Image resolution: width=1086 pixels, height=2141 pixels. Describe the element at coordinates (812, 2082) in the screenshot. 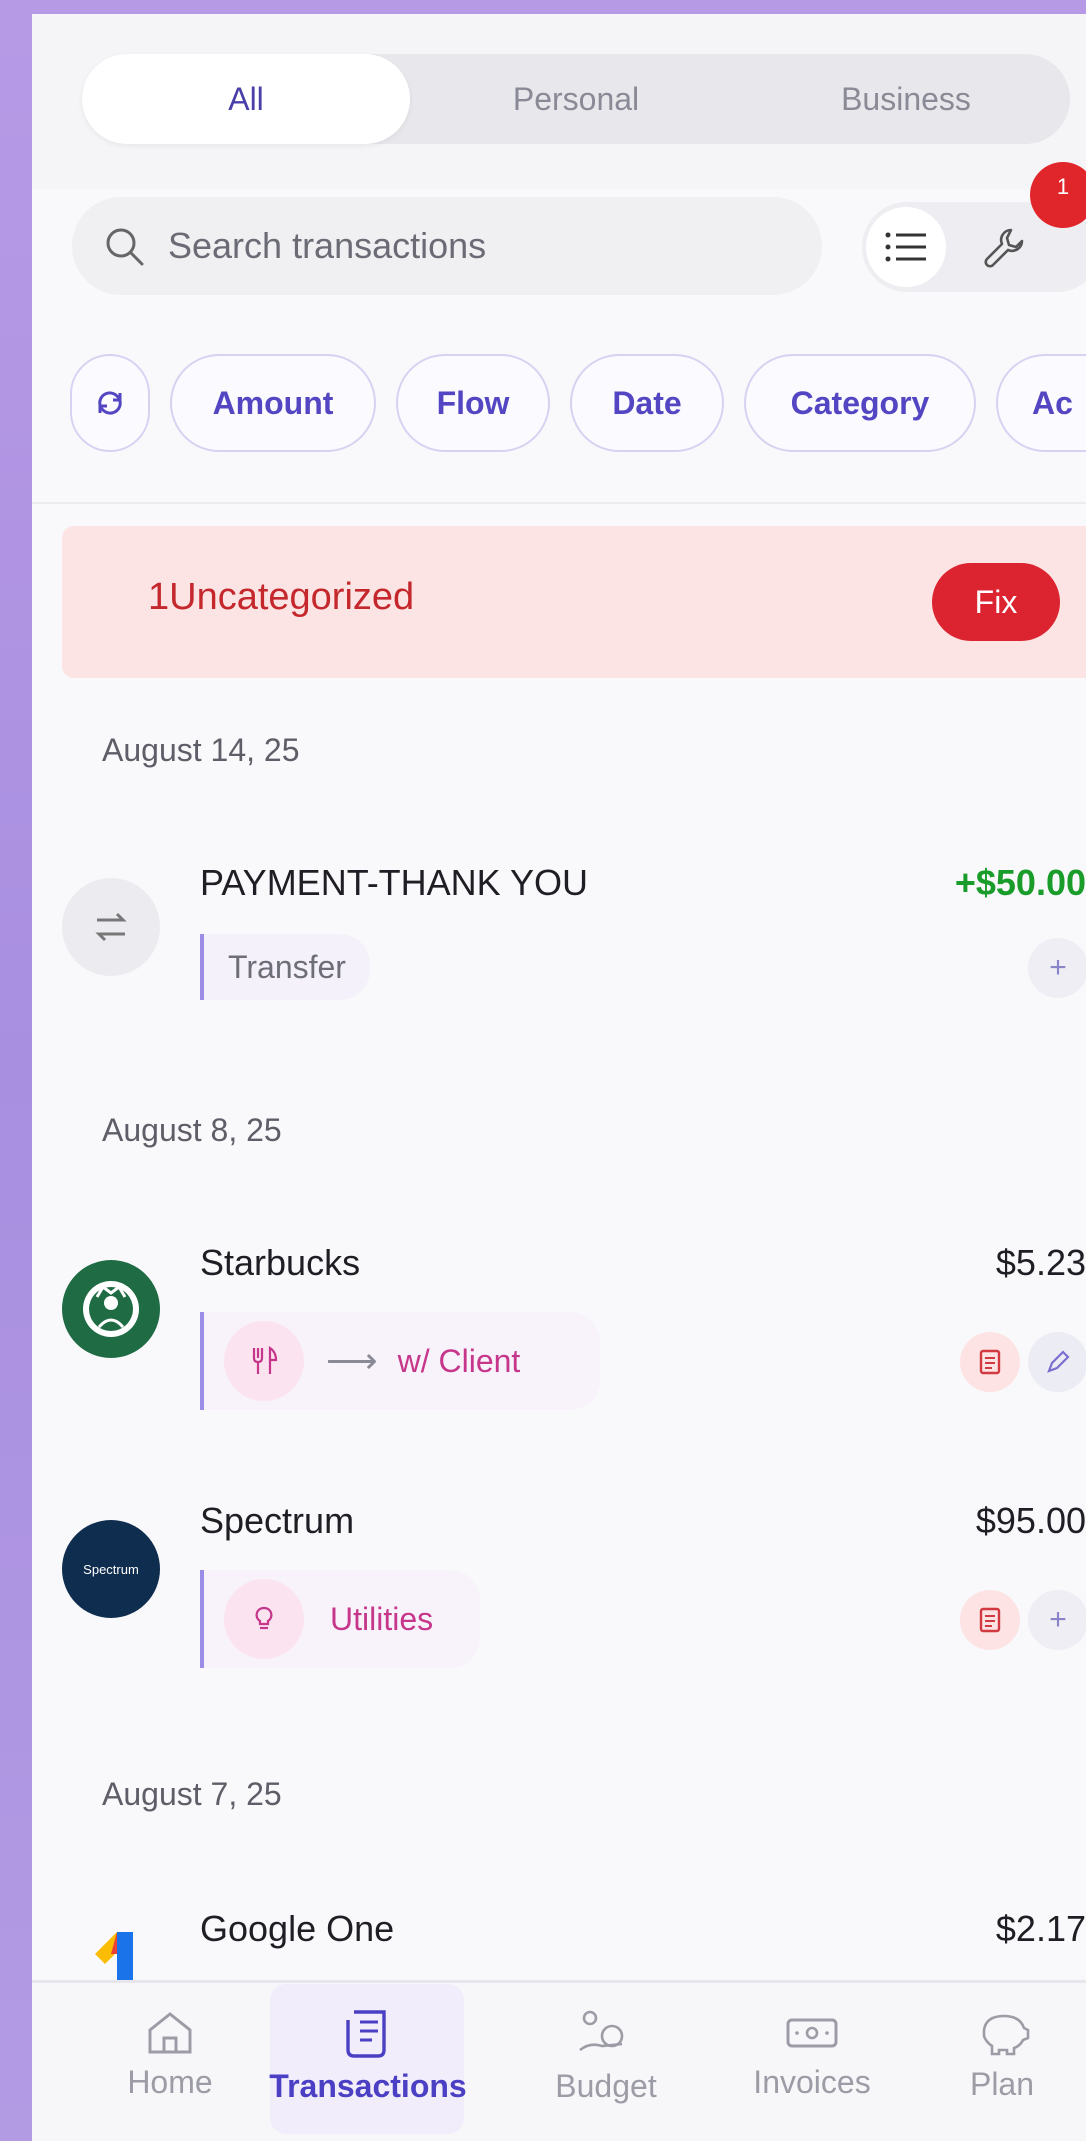

I see `nav-label: Invoices` at that location.